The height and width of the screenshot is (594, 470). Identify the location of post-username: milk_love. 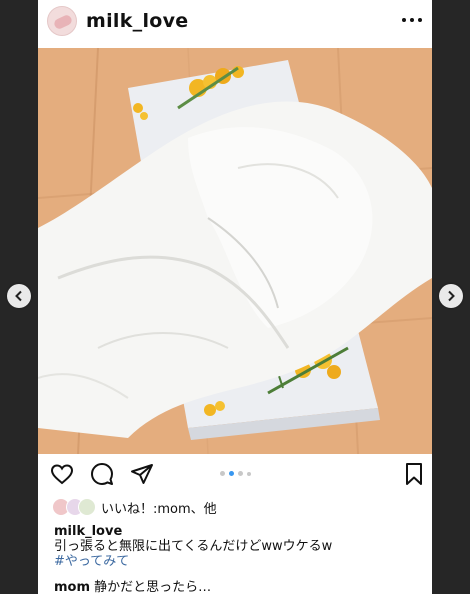
(137, 21).